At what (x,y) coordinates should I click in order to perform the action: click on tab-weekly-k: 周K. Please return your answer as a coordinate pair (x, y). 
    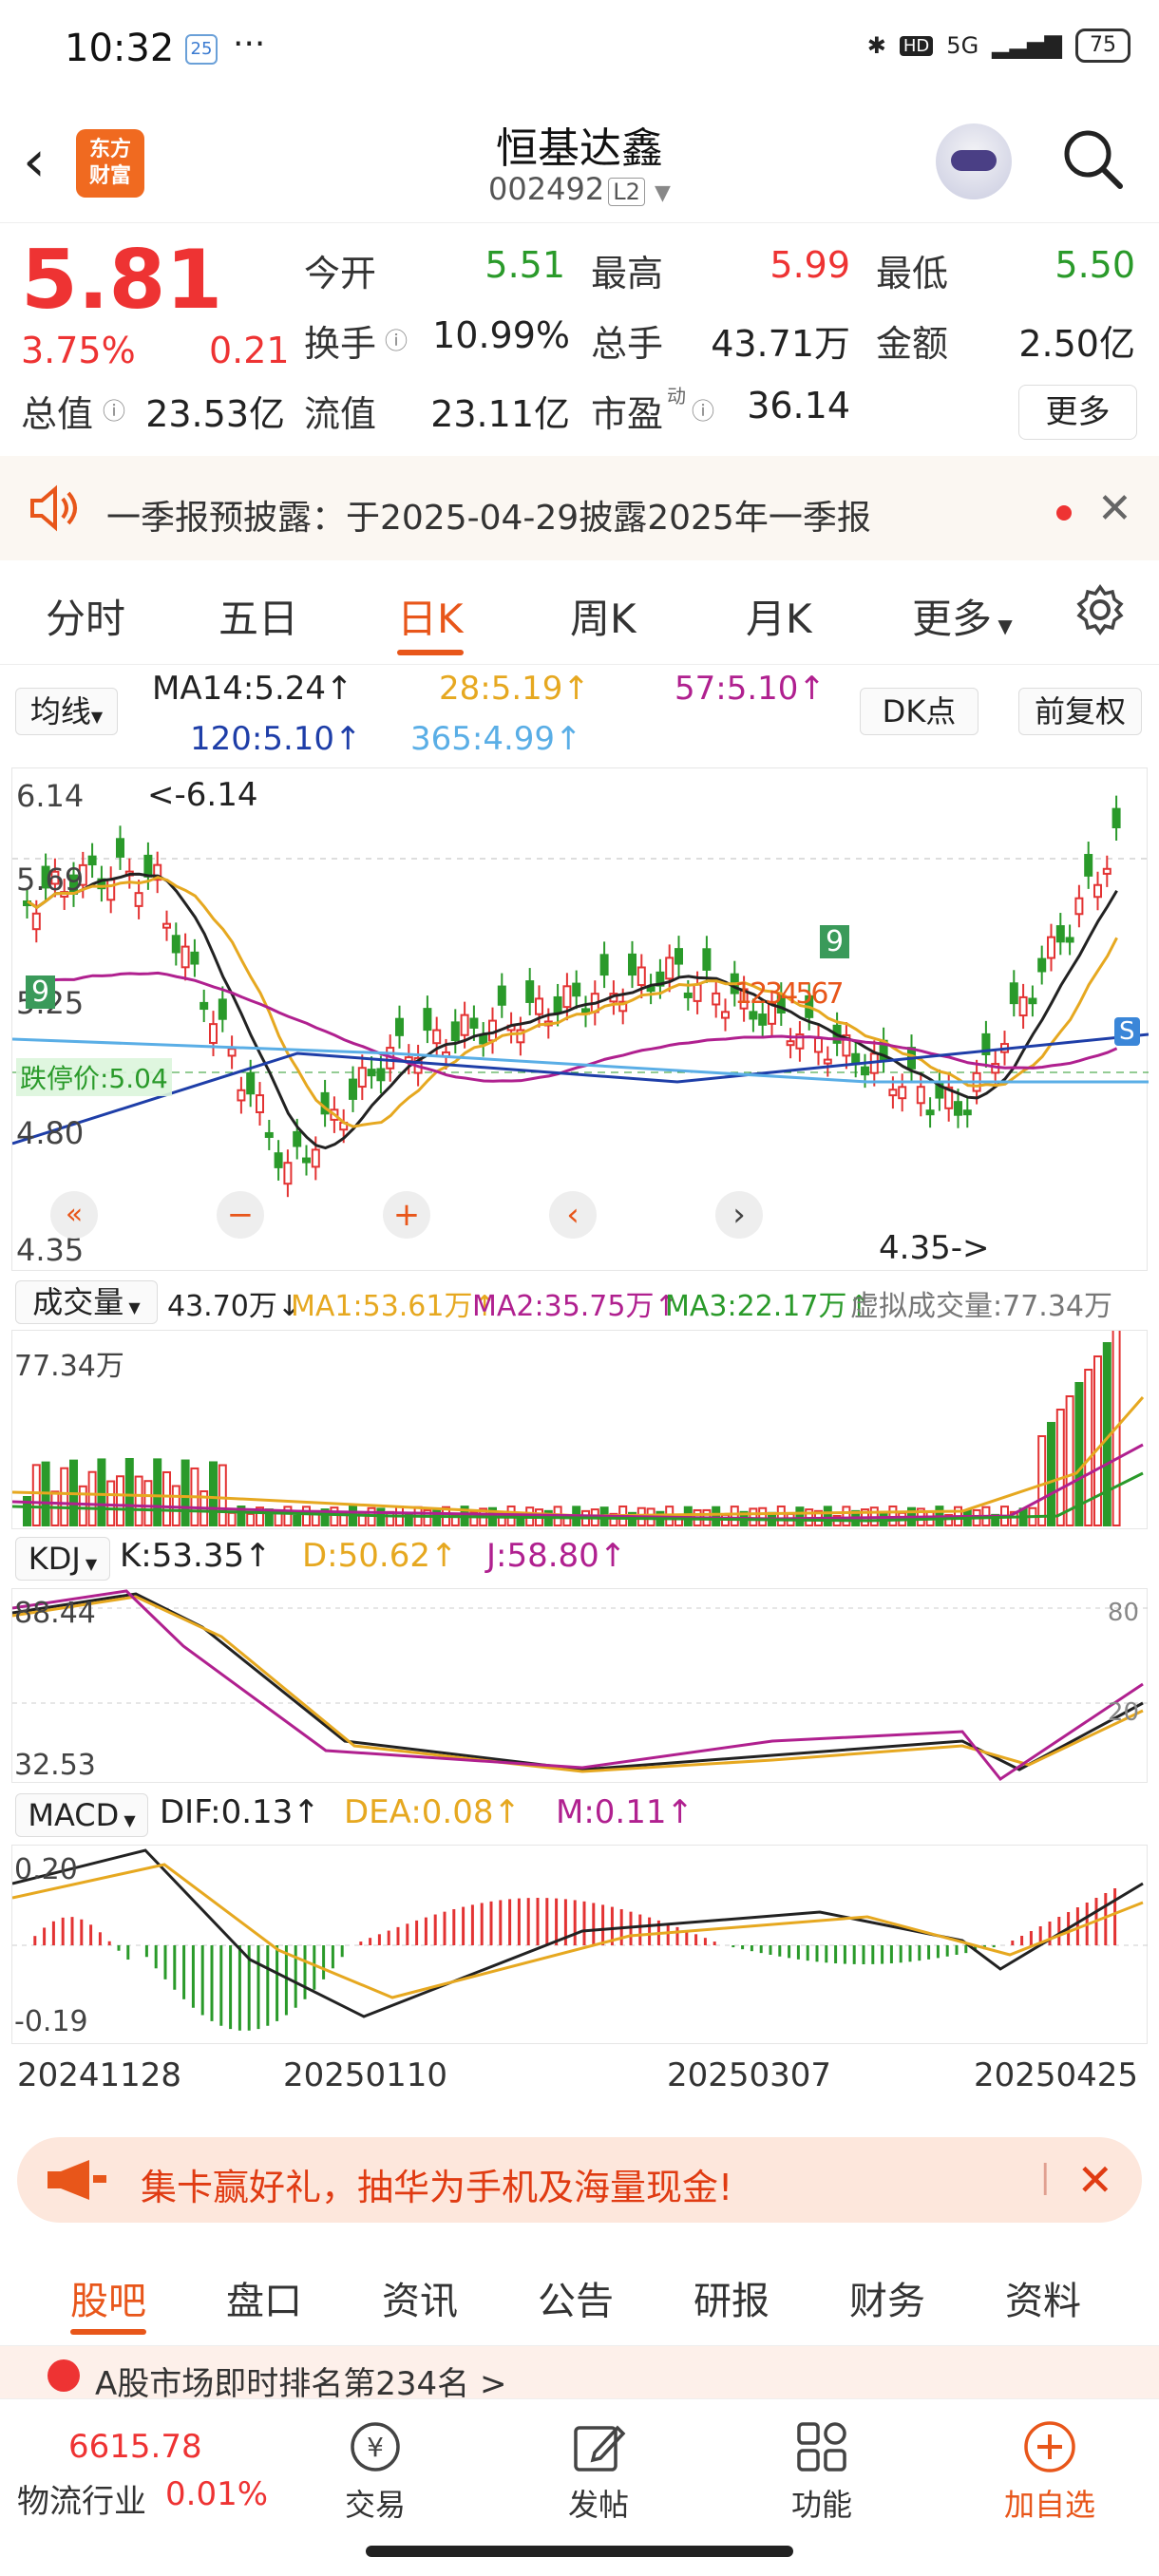
    Looking at the image, I should click on (603, 616).